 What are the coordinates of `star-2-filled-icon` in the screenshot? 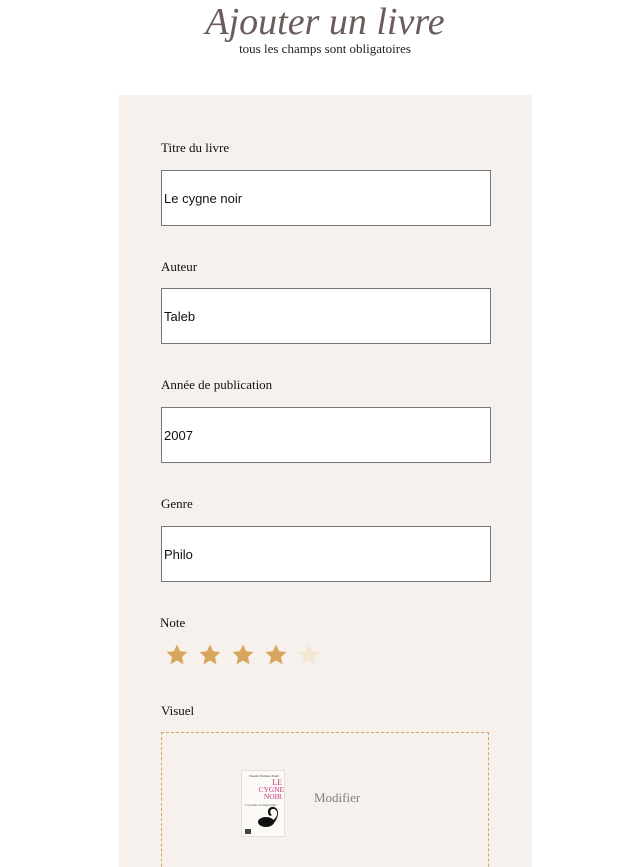 It's located at (210, 655).